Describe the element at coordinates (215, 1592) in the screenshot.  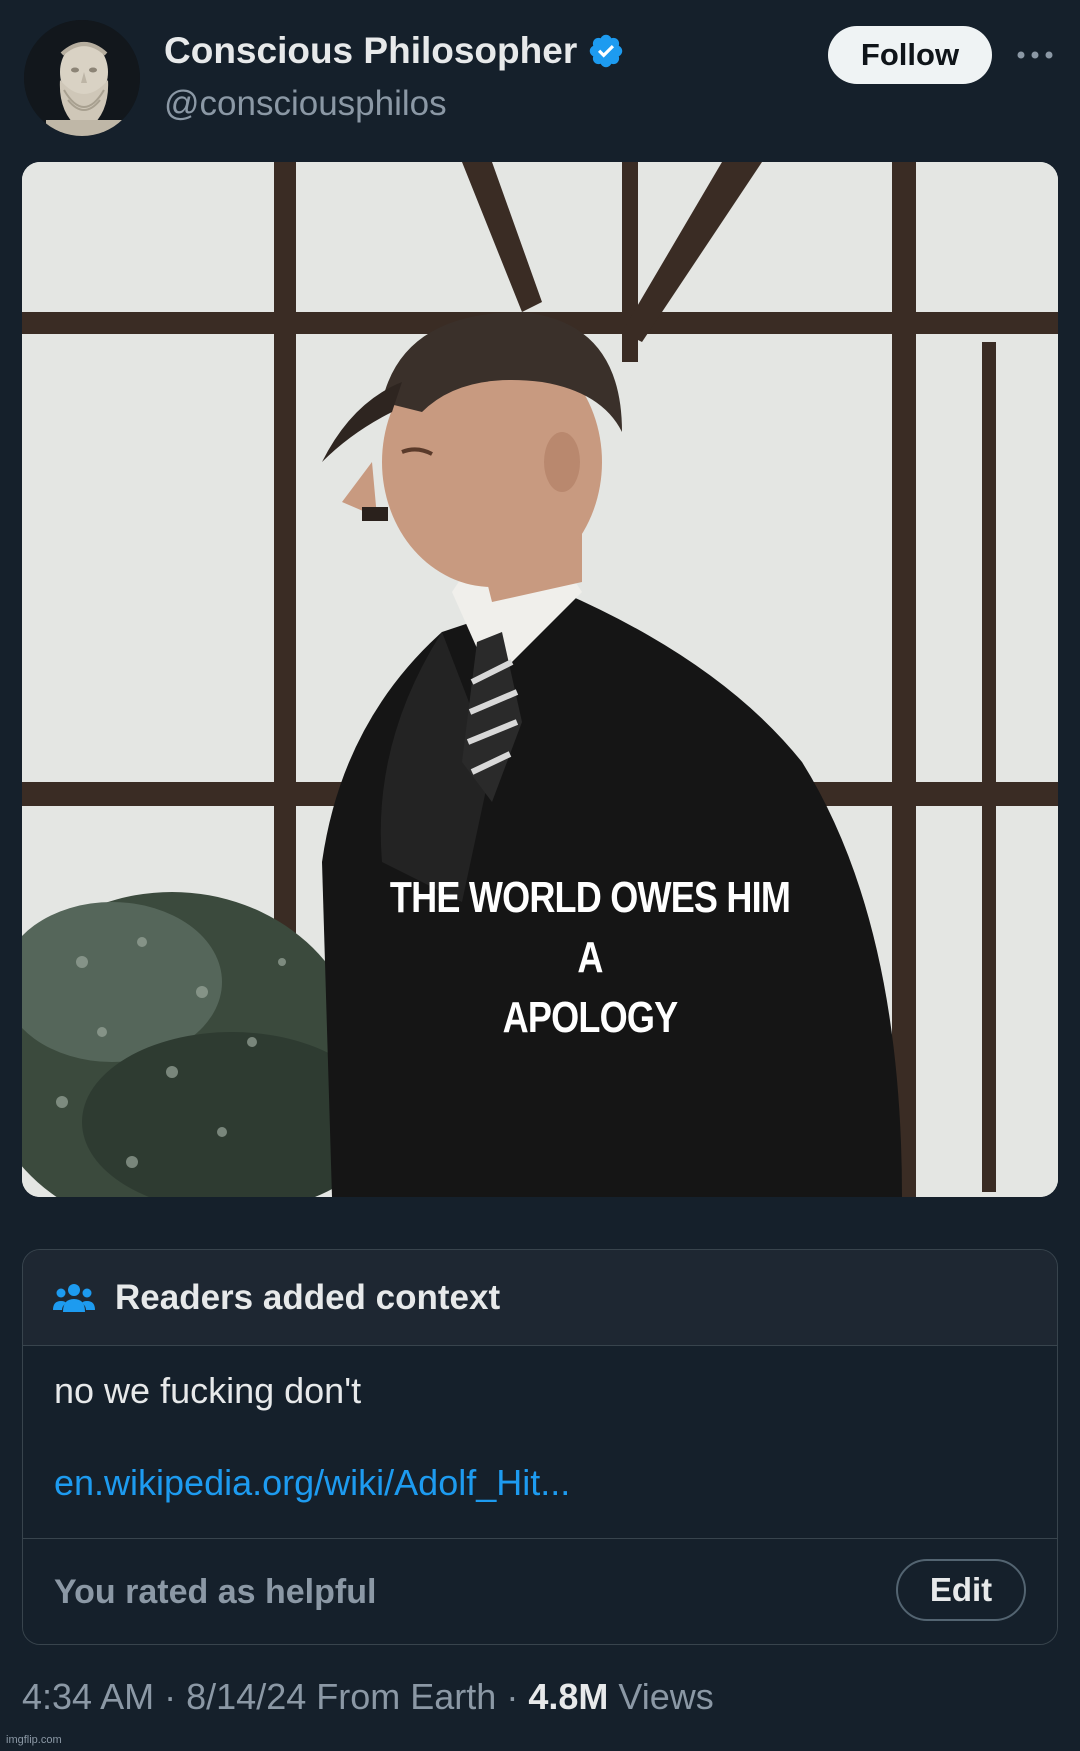
I see `rating-status-text: You rated as helpful` at that location.